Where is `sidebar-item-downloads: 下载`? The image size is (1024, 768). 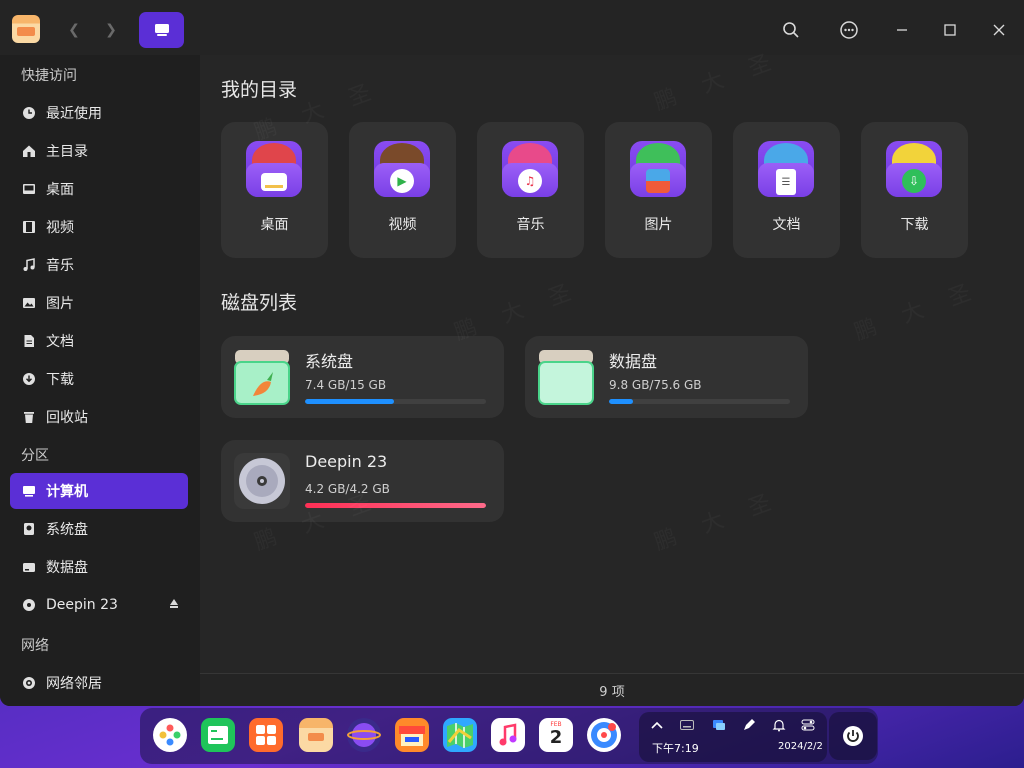 sidebar-item-downloads: 下载 is located at coordinates (99, 379).